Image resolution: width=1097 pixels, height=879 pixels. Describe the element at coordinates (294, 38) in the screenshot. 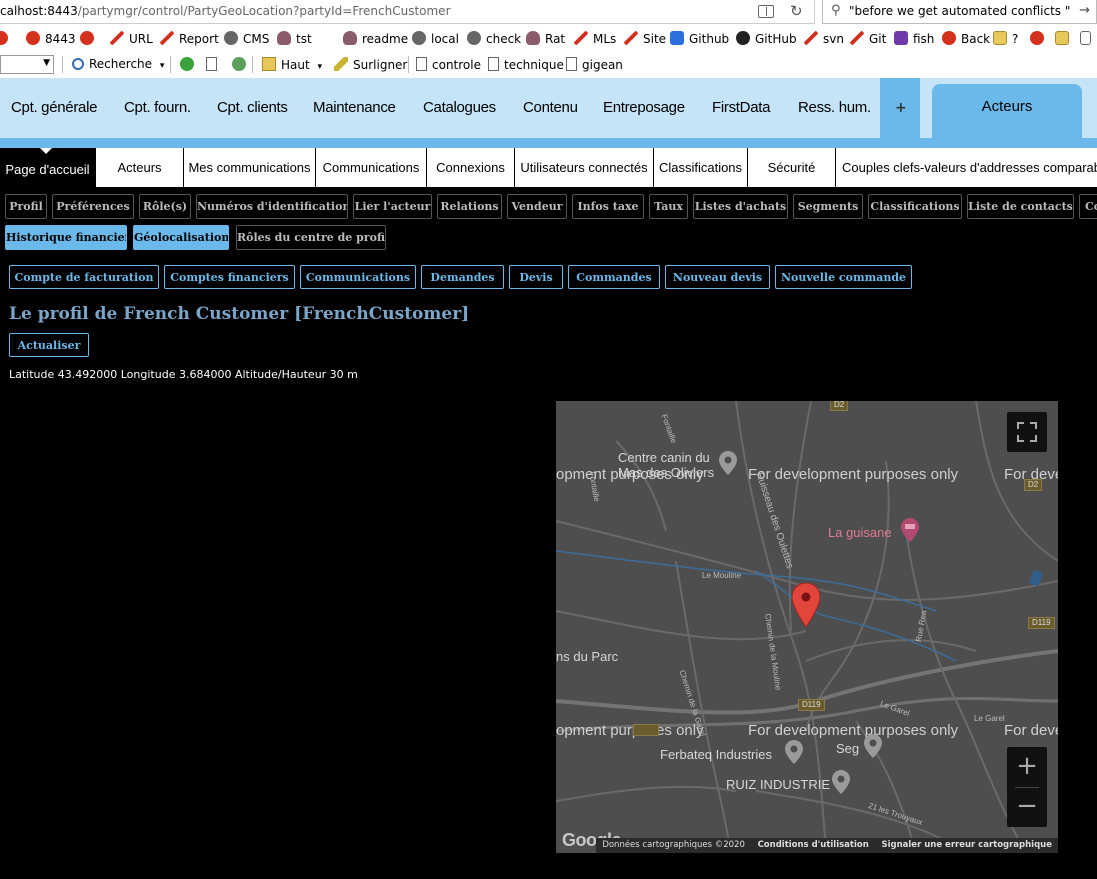

I see `bookmark-tst: tst` at that location.